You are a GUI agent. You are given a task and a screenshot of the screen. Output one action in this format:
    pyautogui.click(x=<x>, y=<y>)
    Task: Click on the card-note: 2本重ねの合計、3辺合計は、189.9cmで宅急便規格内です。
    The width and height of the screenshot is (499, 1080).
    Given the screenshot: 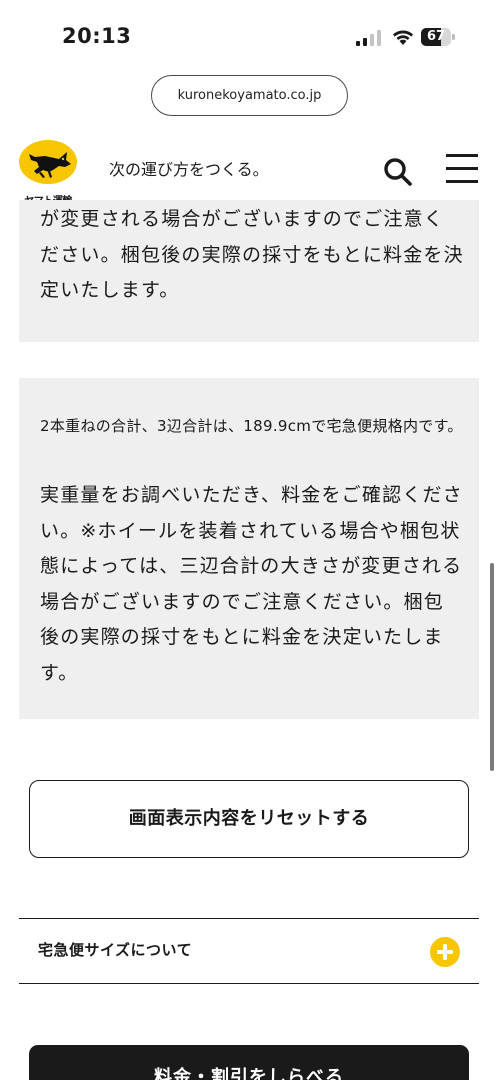 What is the action you would take?
    pyautogui.click(x=251, y=426)
    